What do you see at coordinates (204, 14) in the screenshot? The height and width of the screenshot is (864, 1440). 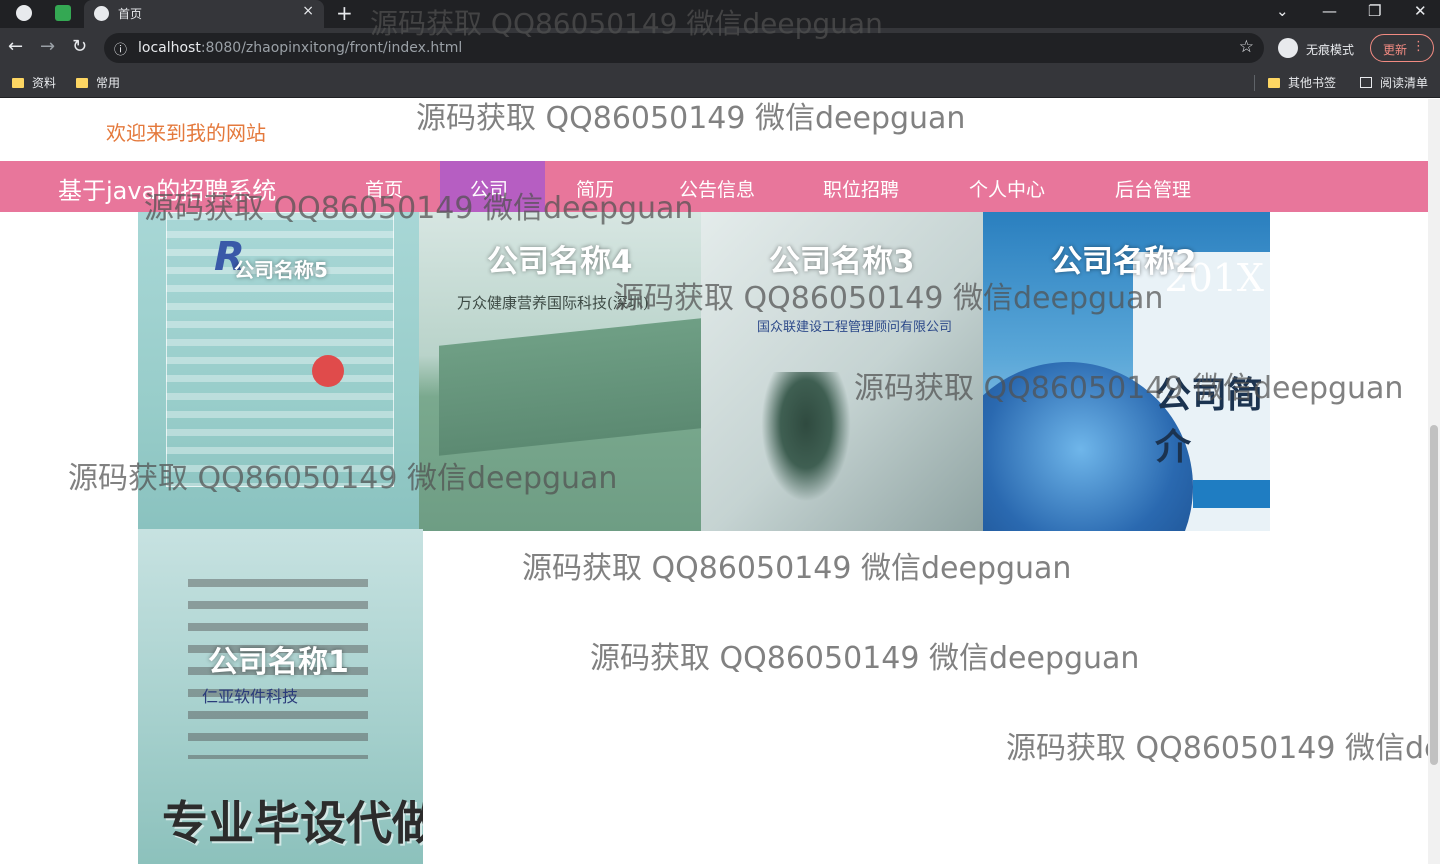 I see `tab-home: 首页 ×` at bounding box center [204, 14].